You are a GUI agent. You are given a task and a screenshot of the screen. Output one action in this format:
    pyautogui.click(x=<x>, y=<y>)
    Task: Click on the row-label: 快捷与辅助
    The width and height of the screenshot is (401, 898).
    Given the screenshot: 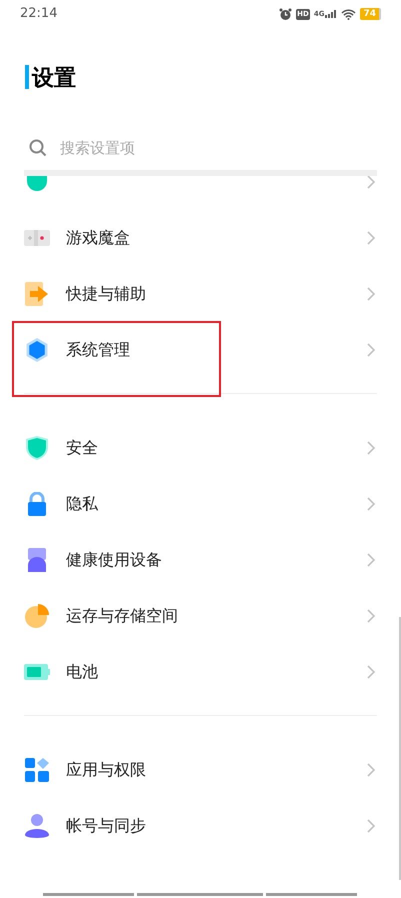 What is the action you would take?
    pyautogui.click(x=106, y=294)
    